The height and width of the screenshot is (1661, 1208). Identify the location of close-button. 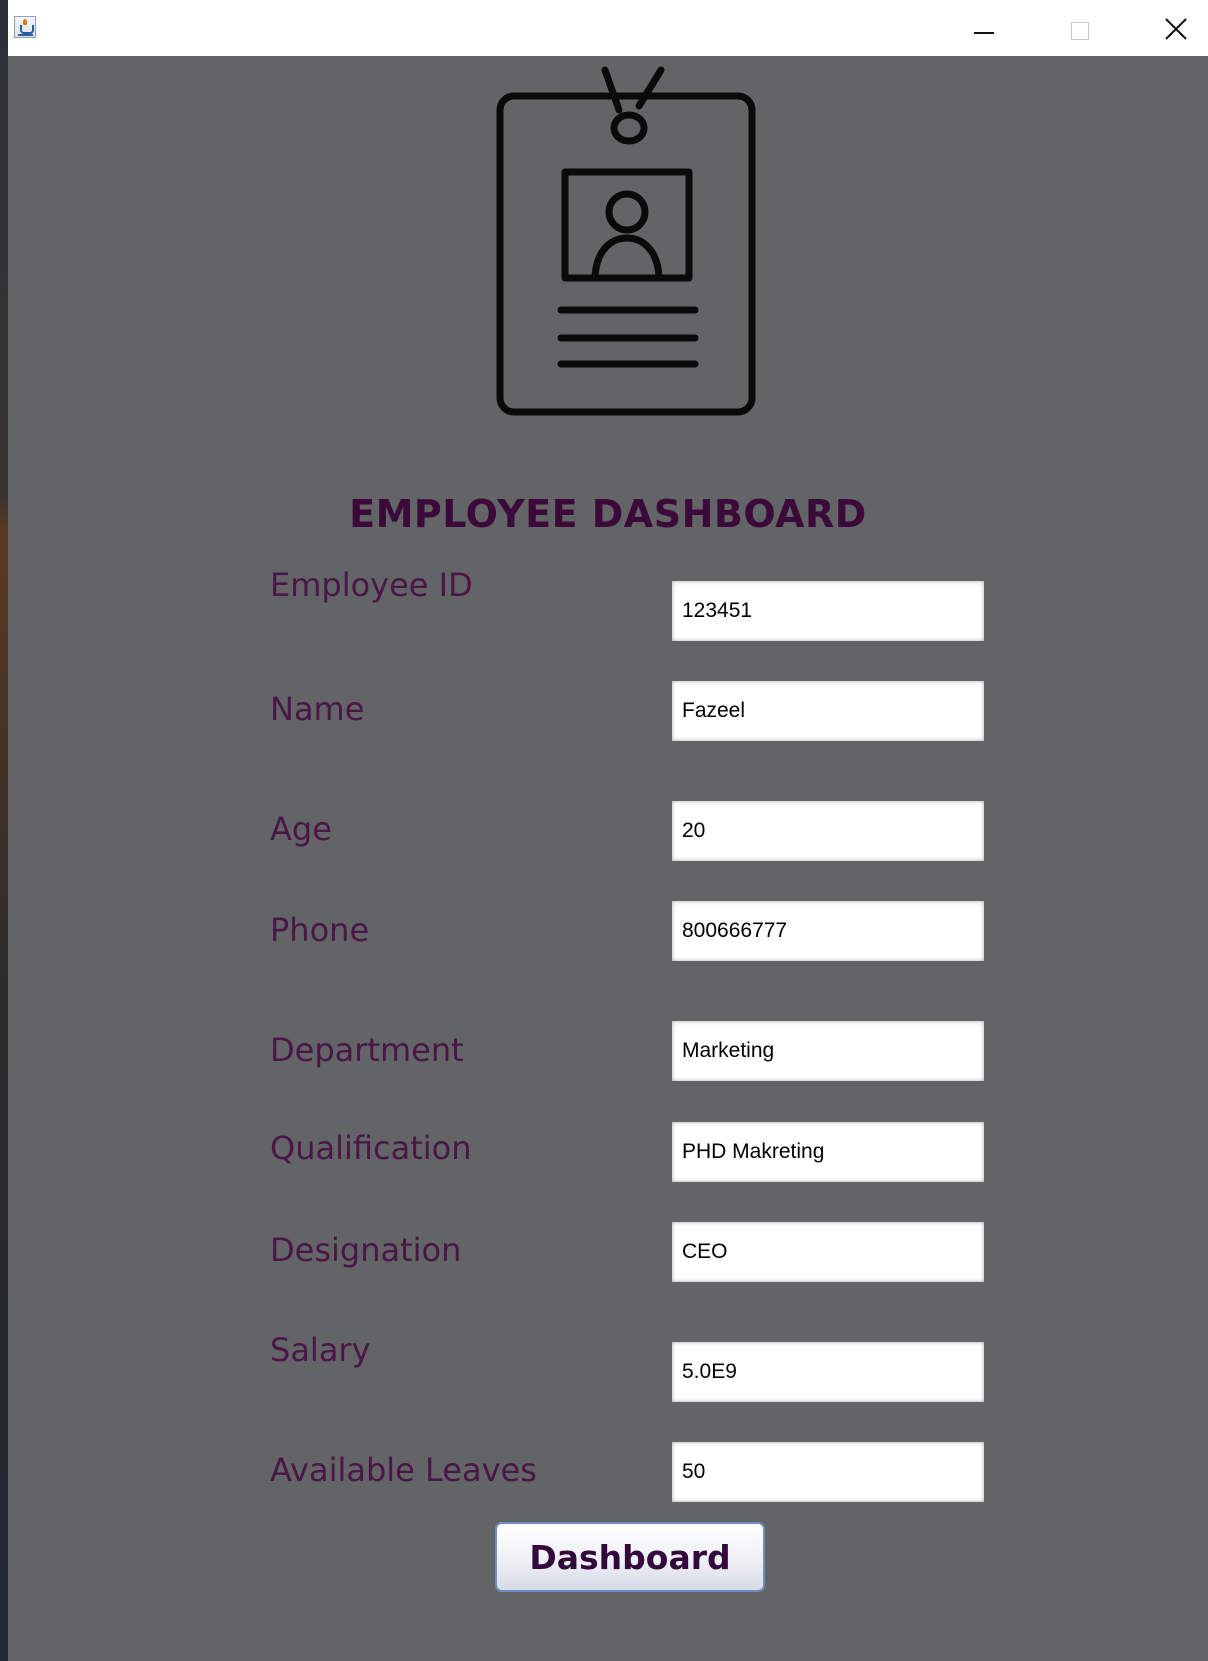
(1176, 28).